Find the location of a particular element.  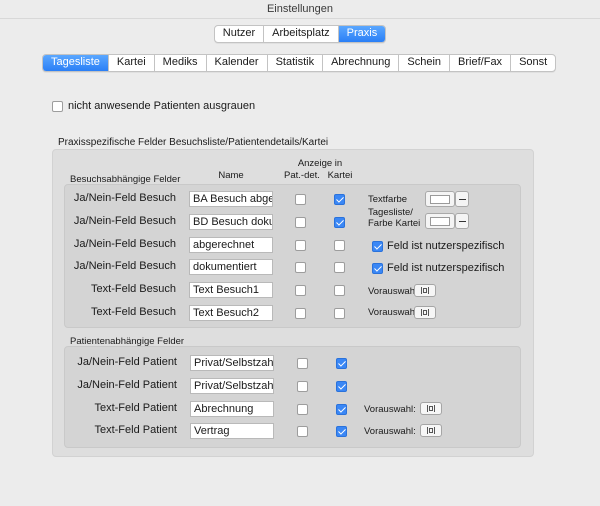

tagesliste-farbe-label-1: Tagesliste/ is located at coordinates (390, 212).